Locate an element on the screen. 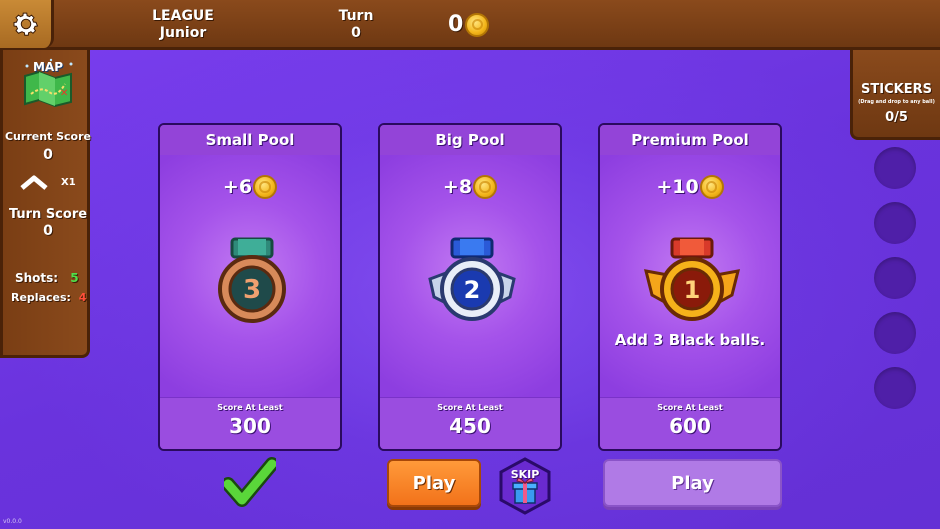 This screenshot has width=940, height=529. stickers-hint: (Drag and drop to any ball) is located at coordinates (896, 102).